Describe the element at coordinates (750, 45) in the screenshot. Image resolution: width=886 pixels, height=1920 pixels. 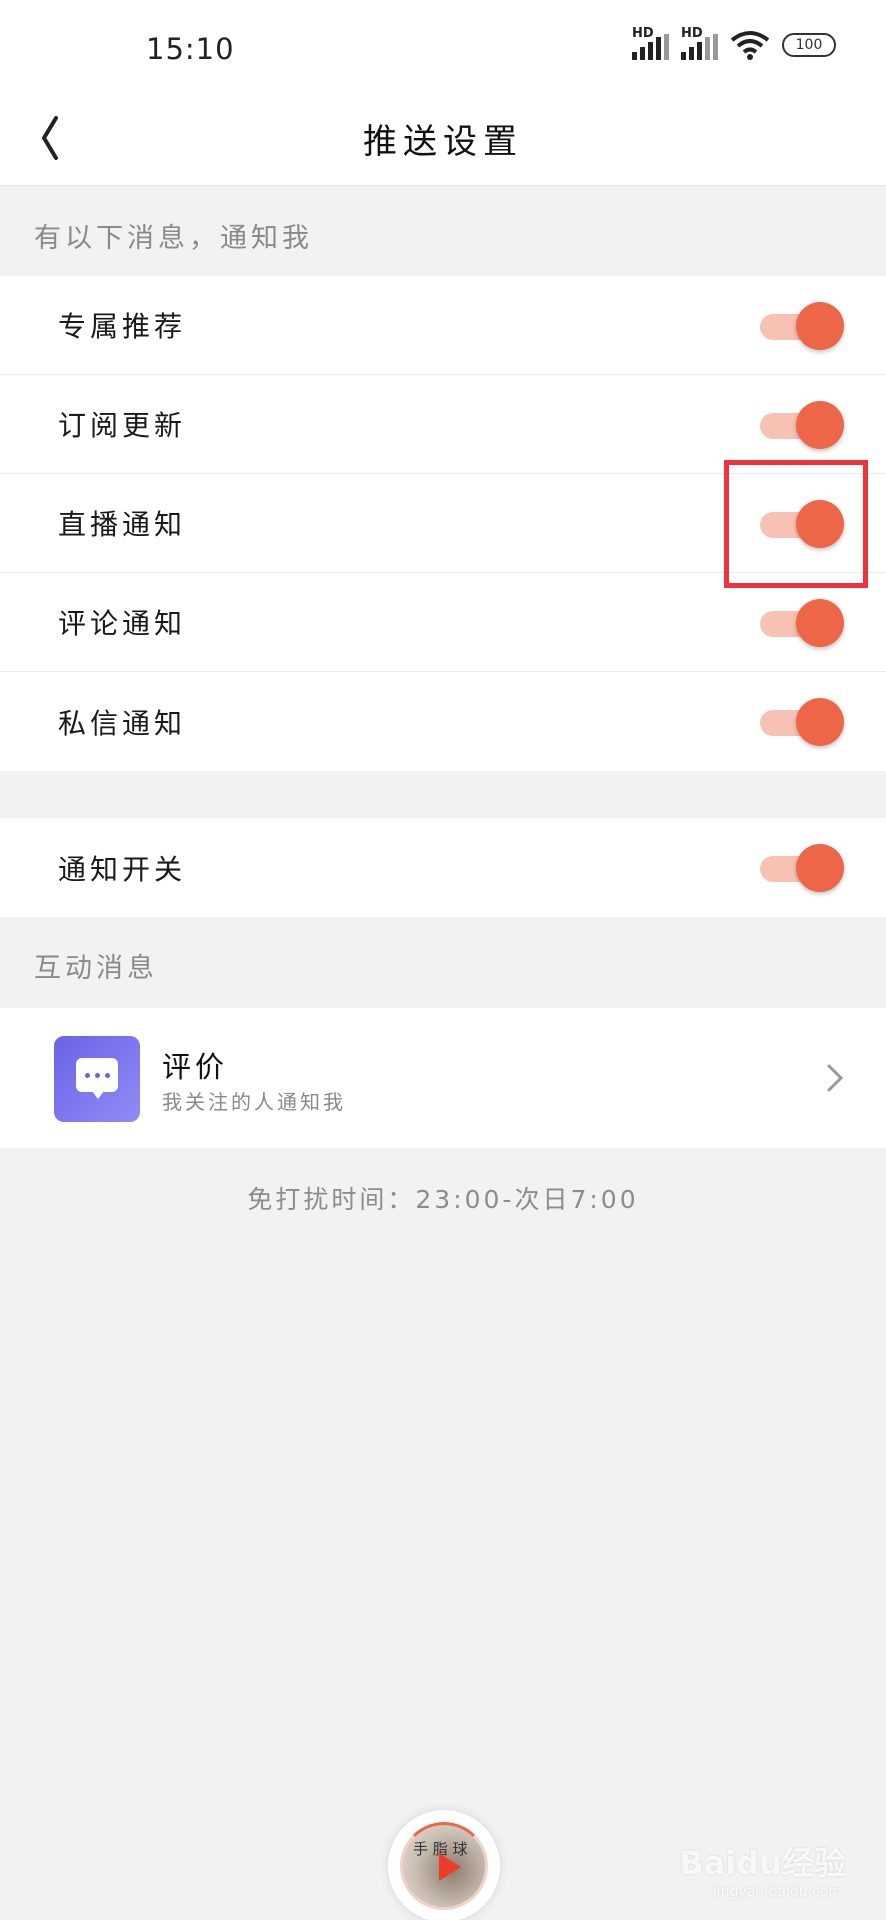
I see `wifi-icon` at that location.